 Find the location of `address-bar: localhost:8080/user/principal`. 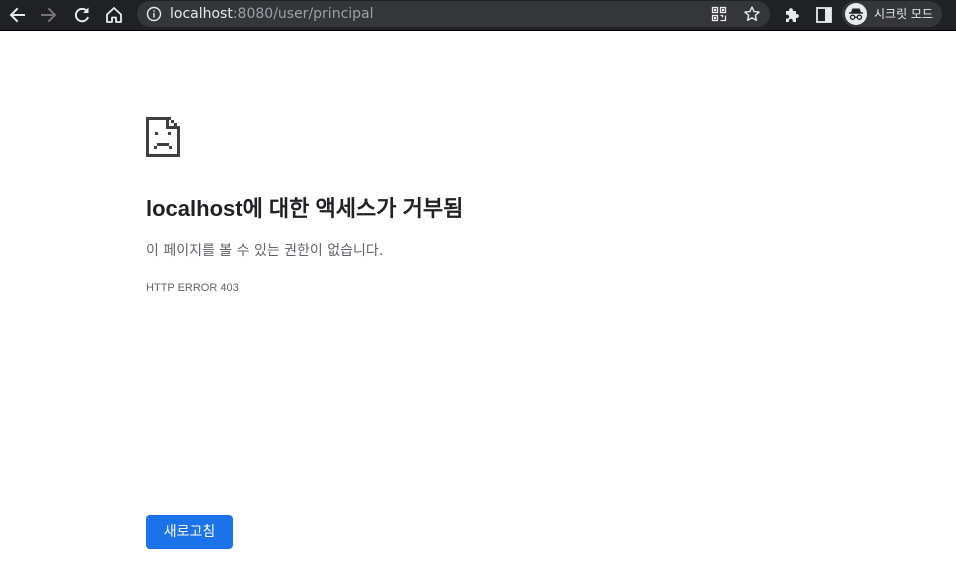

address-bar: localhost:8080/user/principal is located at coordinates (453, 14).